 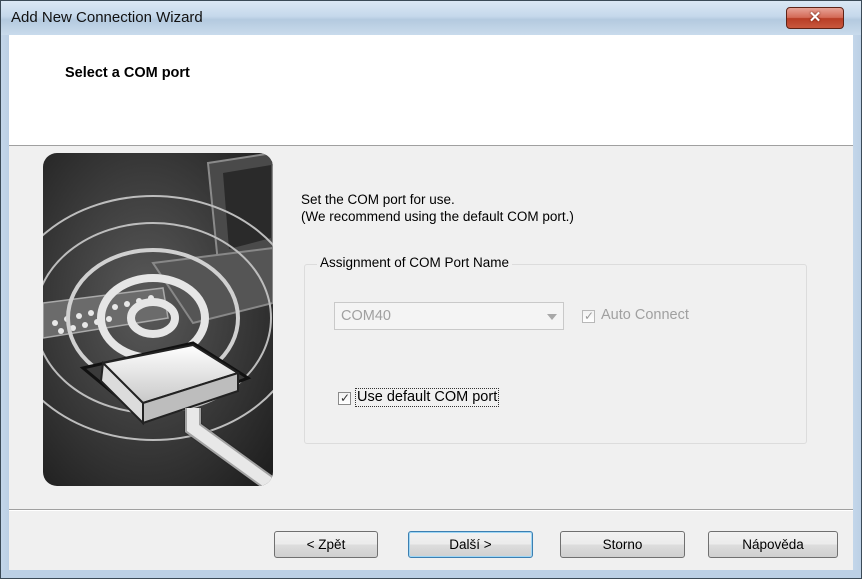 What do you see at coordinates (427, 397) in the screenshot?
I see `use-default-port-label: Use default COM port` at bounding box center [427, 397].